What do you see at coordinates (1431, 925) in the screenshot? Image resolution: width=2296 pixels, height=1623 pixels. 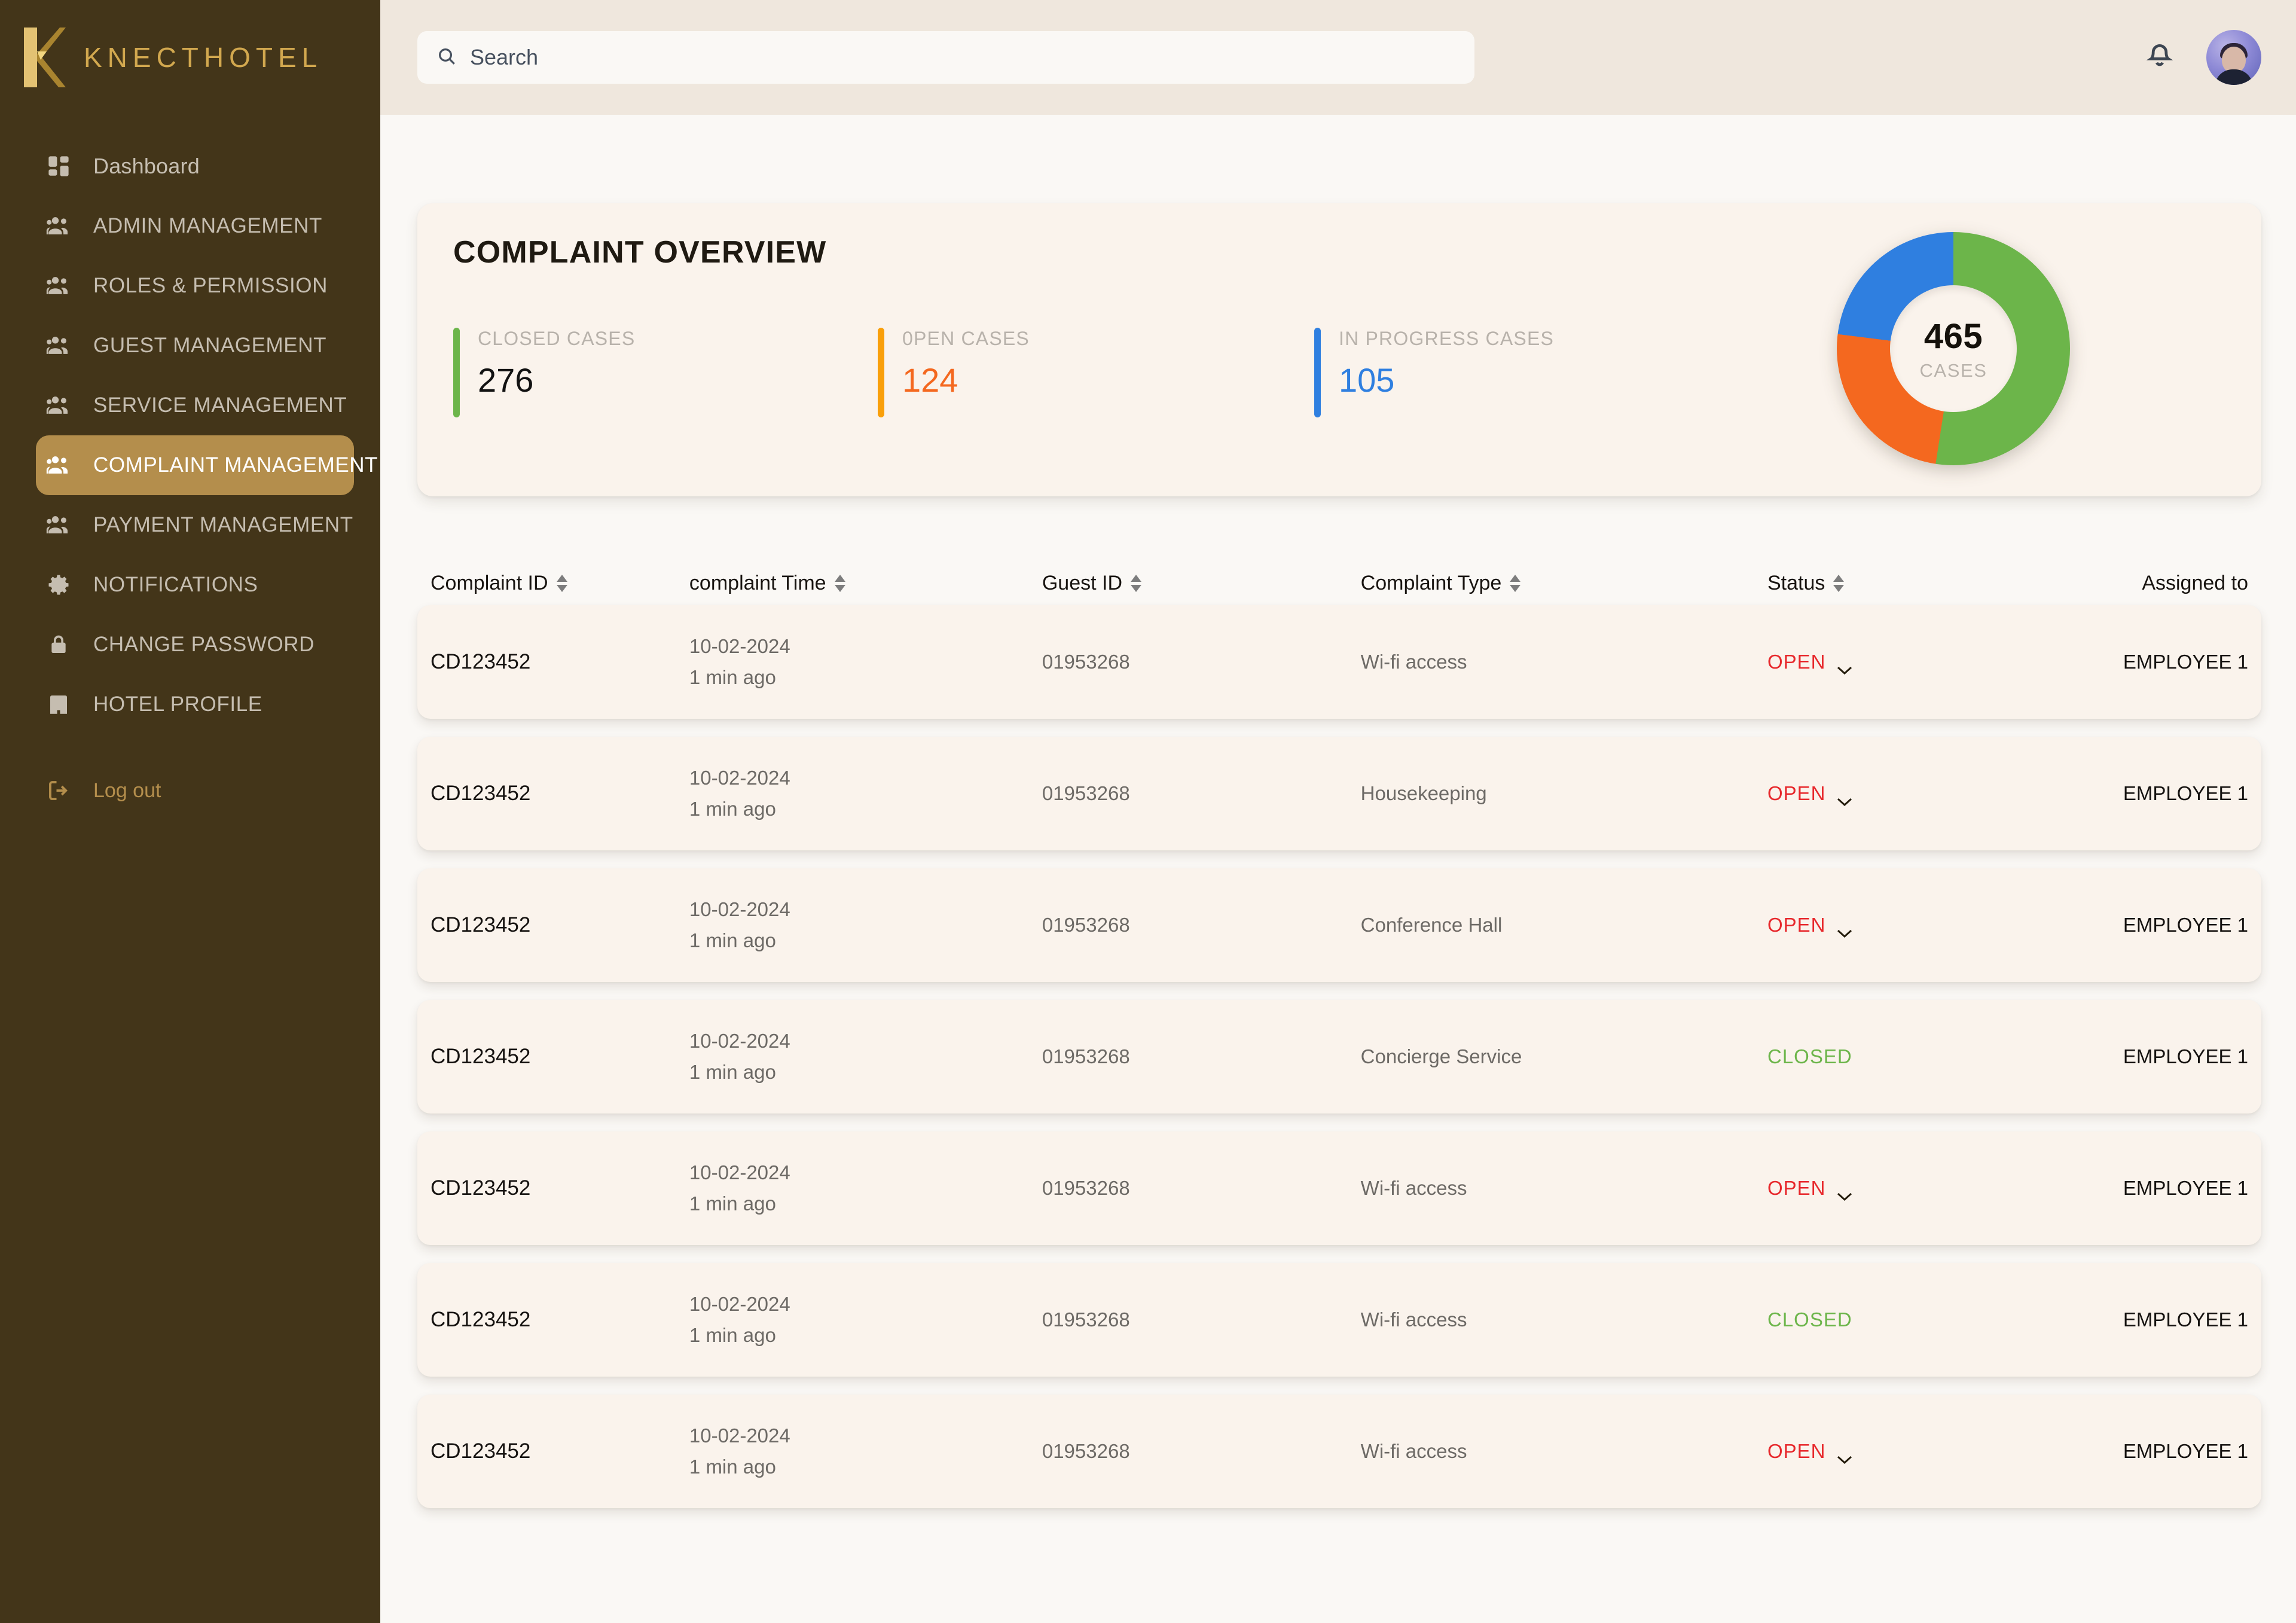 I see `cell-complaint-type: Conference Hall` at bounding box center [1431, 925].